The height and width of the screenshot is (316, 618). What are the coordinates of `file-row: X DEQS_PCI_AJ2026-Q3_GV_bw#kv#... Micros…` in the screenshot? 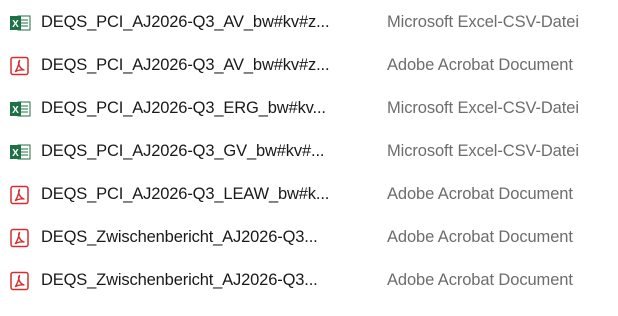 It's located at (309, 152).